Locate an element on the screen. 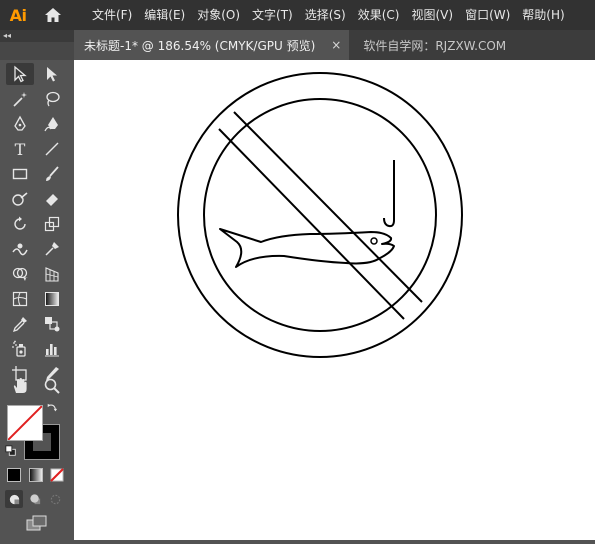 This screenshot has height=544, width=595. mesh-tool-icon is located at coordinates (20, 299).